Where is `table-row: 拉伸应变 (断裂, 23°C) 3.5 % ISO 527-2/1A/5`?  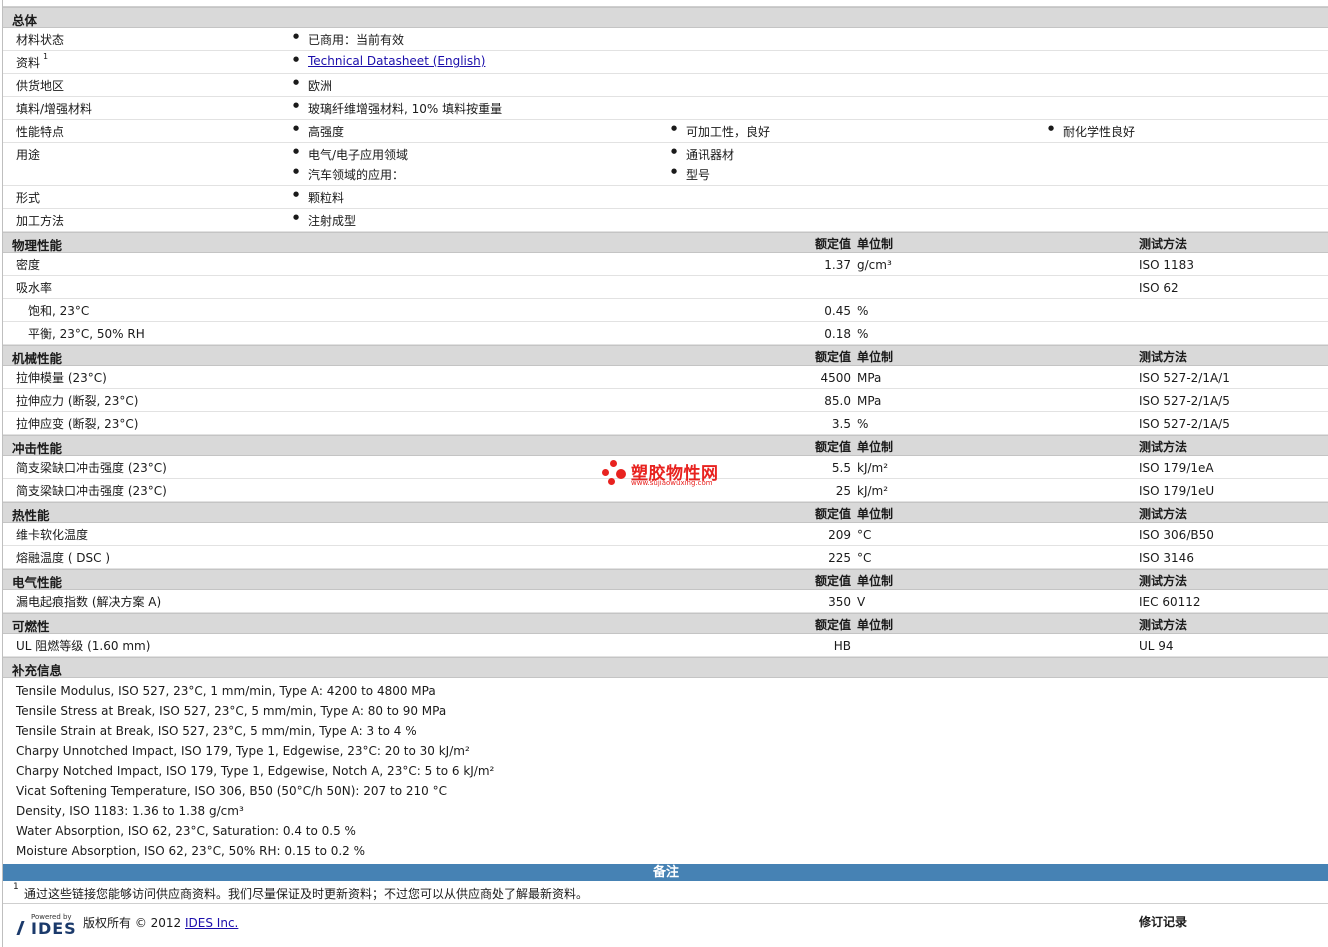 table-row: 拉伸应变 (断裂, 23°C) 3.5 % ISO 527-2/1A/5 is located at coordinates (665, 423).